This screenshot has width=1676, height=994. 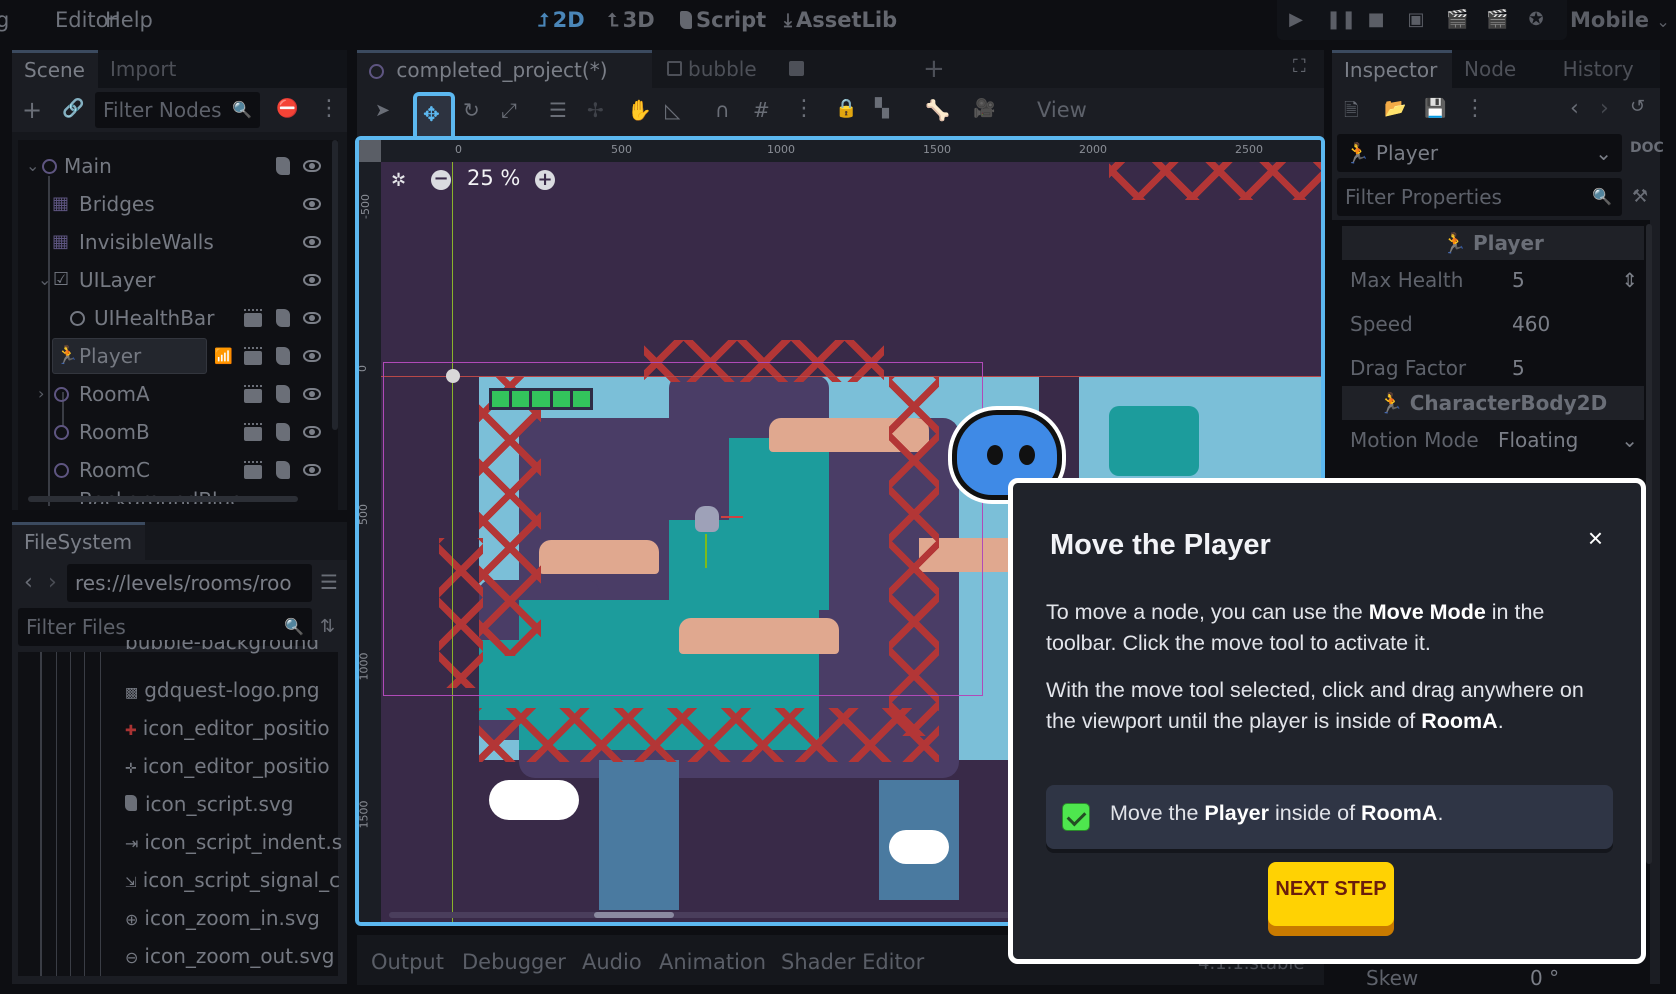 What do you see at coordinates (235, 956) in the screenshot?
I see `file-item: ⊖ icon_zoom_out.svg` at bounding box center [235, 956].